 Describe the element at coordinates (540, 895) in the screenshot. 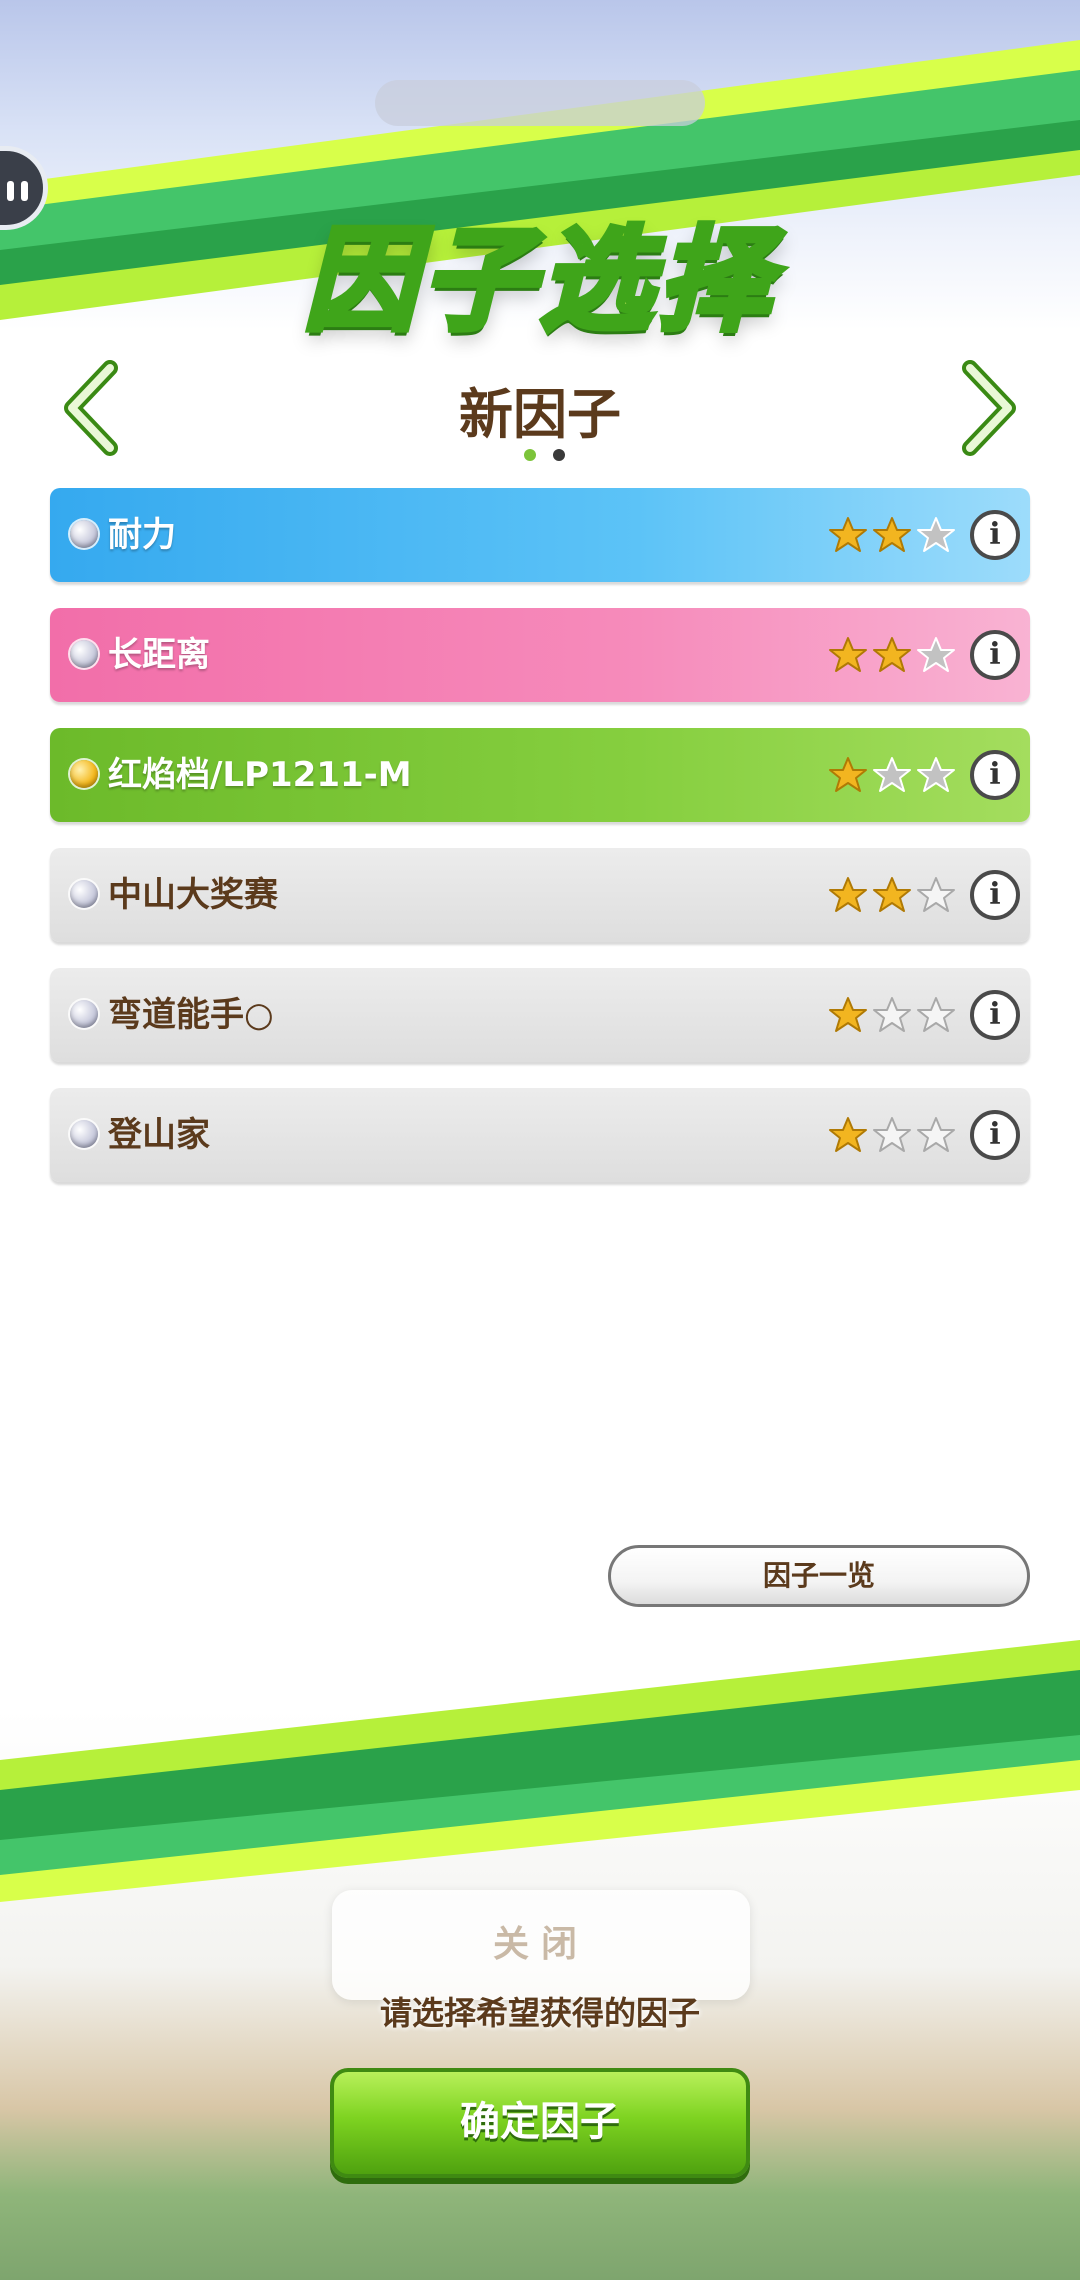

I see `factor-row: 中山大奖赛 i` at that location.